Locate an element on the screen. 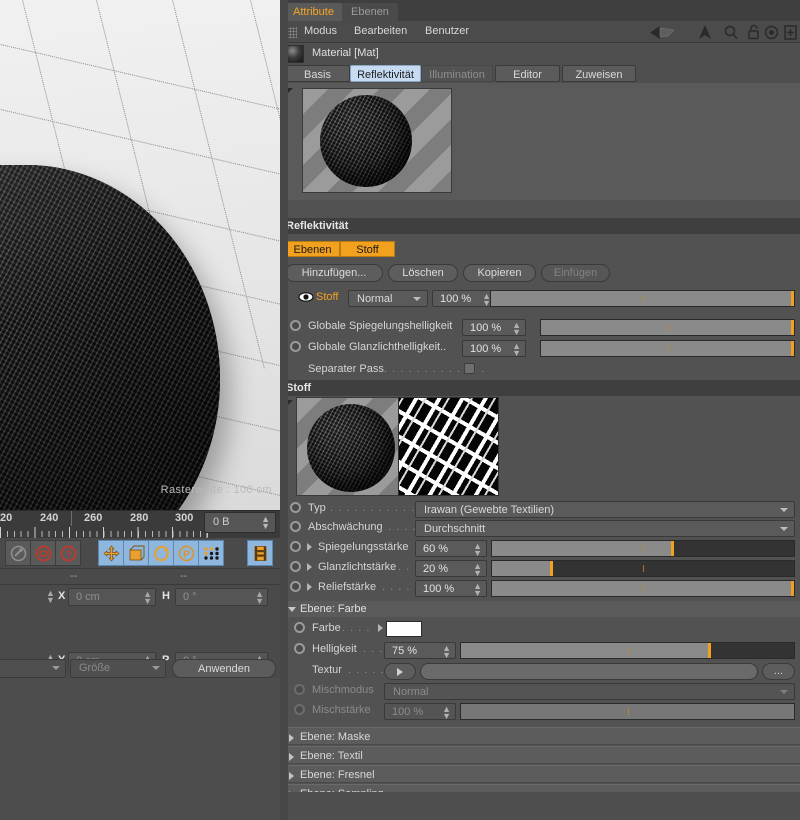 The image size is (800, 820). helligkeit-slider is located at coordinates (627, 650).